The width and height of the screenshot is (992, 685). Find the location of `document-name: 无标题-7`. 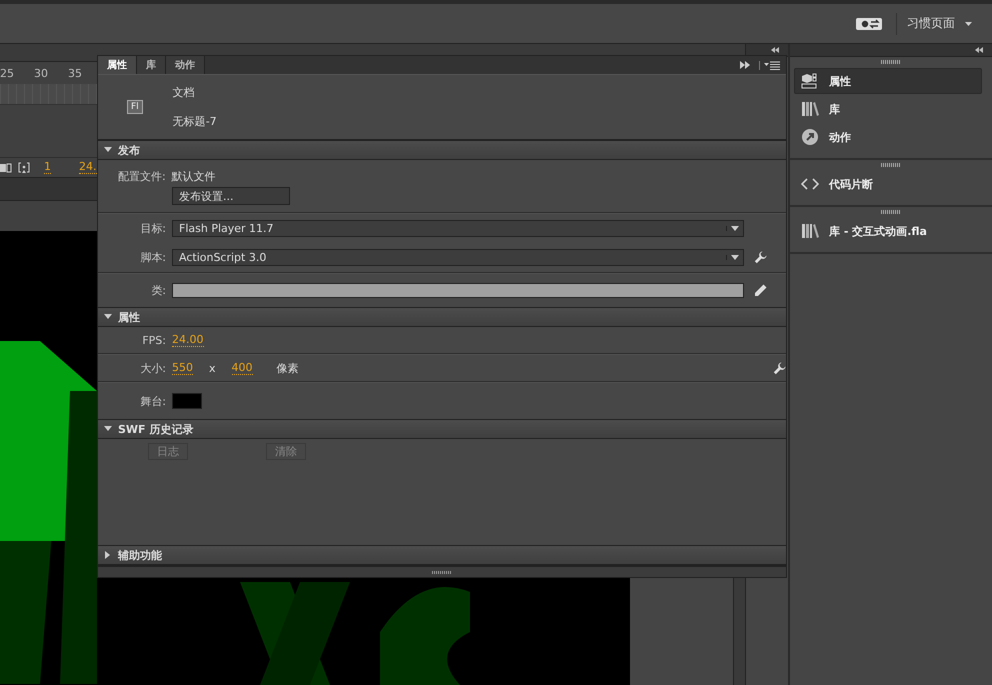

document-name: 无标题-7 is located at coordinates (194, 121).